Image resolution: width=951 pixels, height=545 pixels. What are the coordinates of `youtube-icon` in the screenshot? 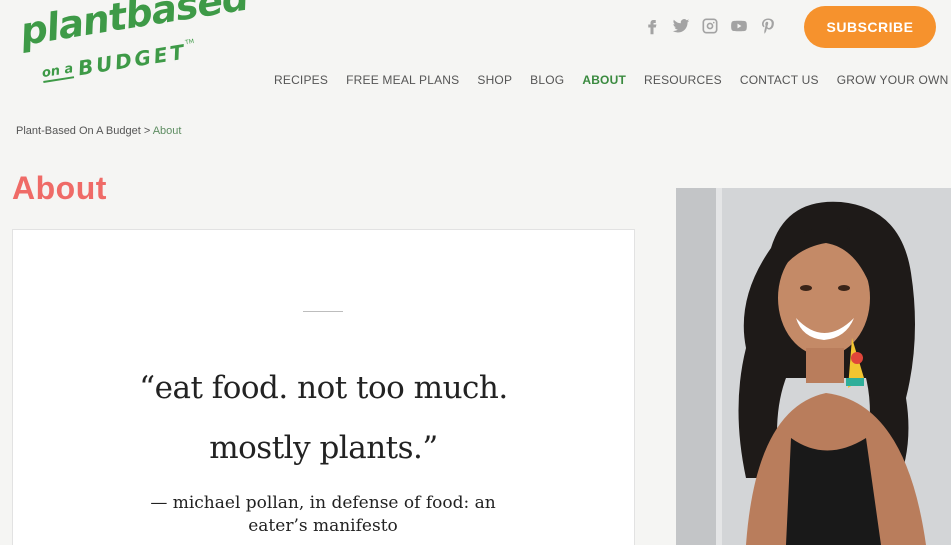 It's located at (739, 26).